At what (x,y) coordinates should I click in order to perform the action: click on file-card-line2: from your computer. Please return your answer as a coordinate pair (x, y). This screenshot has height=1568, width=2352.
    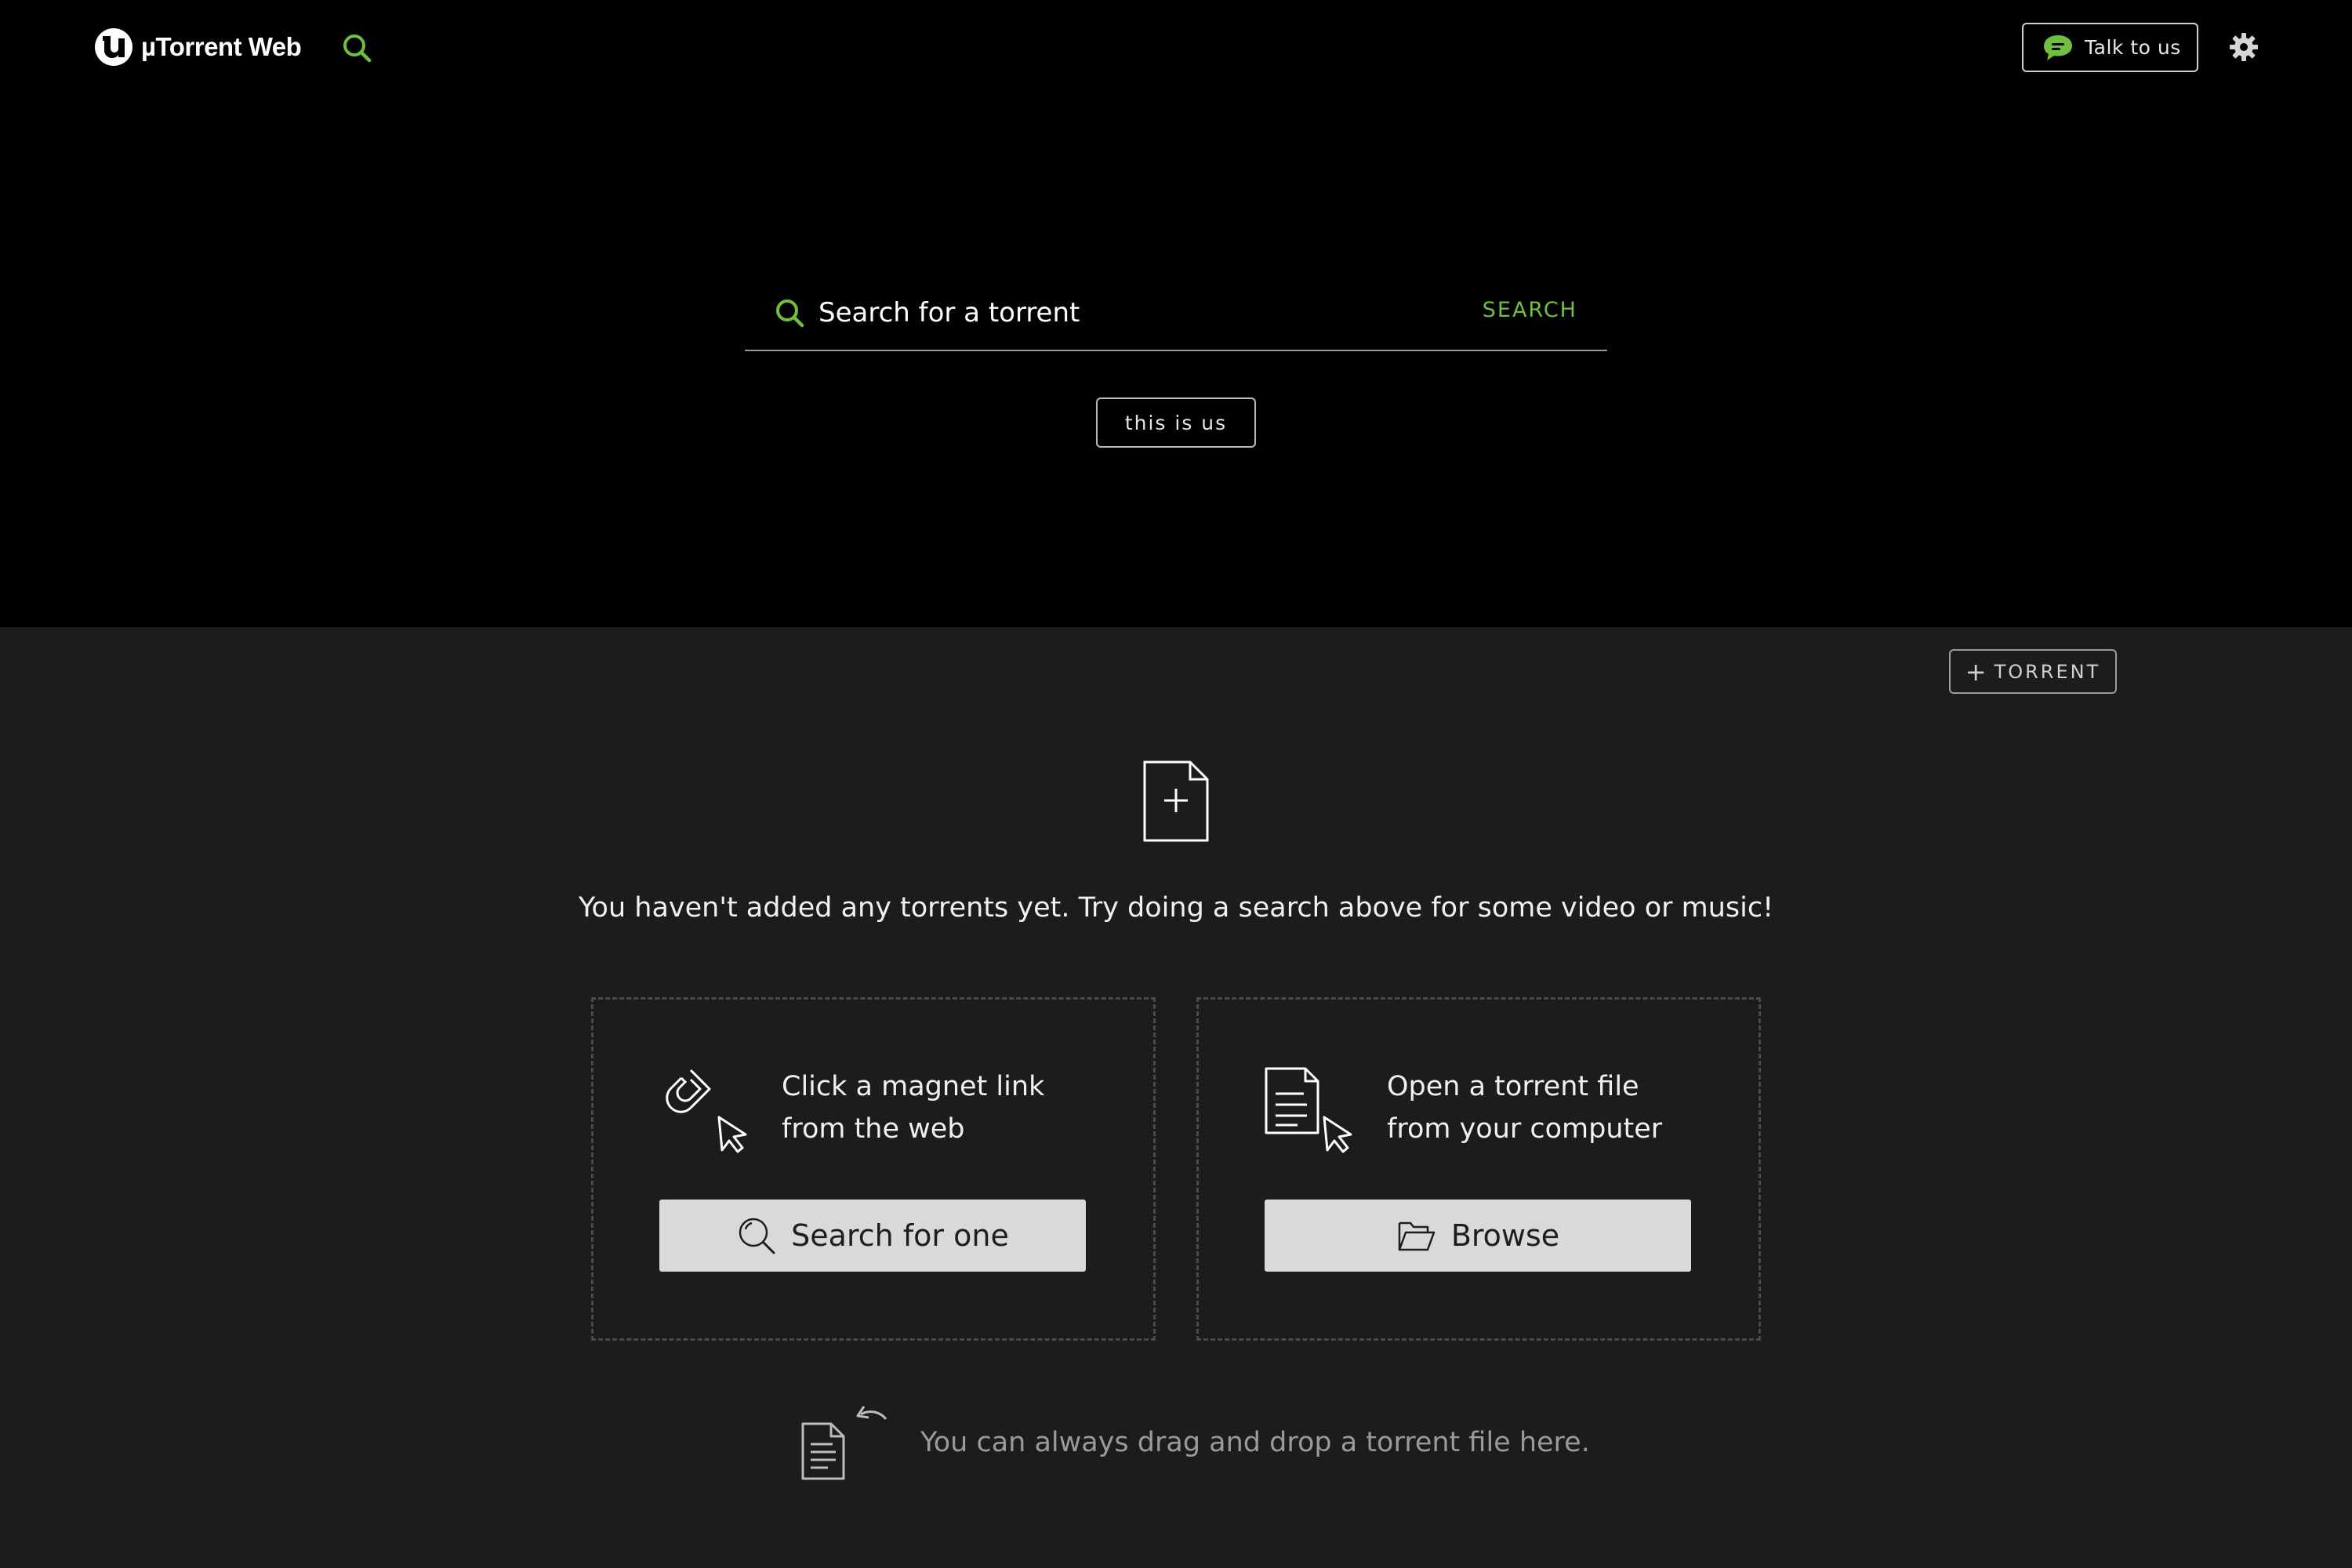
    Looking at the image, I should click on (1525, 1129).